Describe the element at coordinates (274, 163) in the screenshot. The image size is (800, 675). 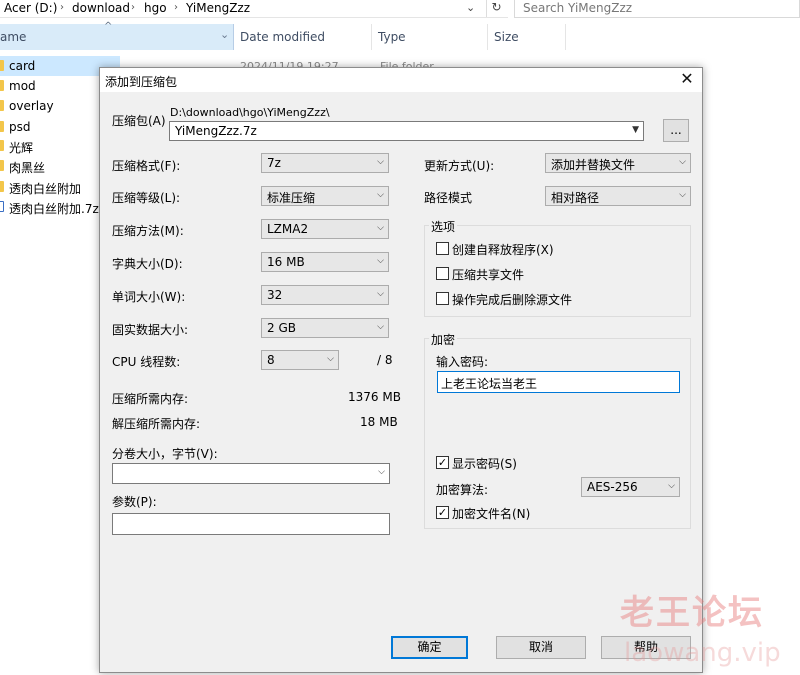
I see `format-value: 7z` at that location.